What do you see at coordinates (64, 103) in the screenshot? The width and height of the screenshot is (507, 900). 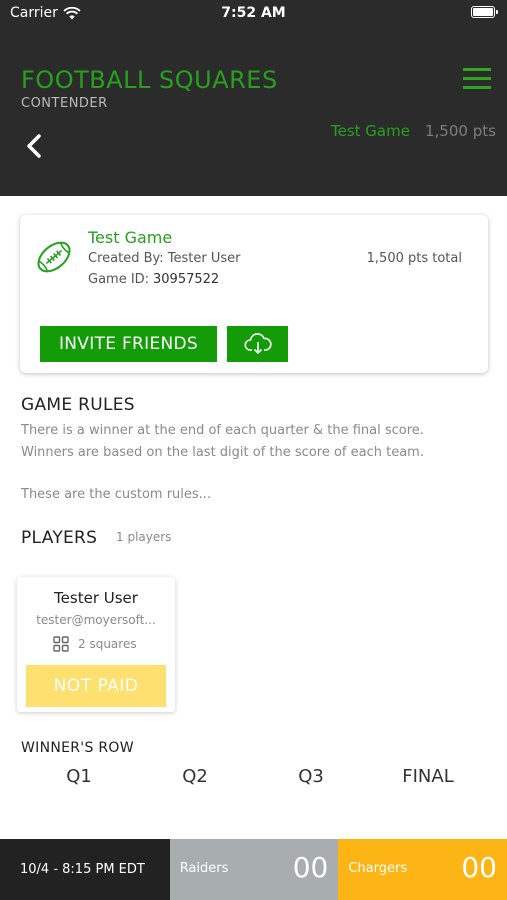 I see `app-subtitle: CONTENDER` at bounding box center [64, 103].